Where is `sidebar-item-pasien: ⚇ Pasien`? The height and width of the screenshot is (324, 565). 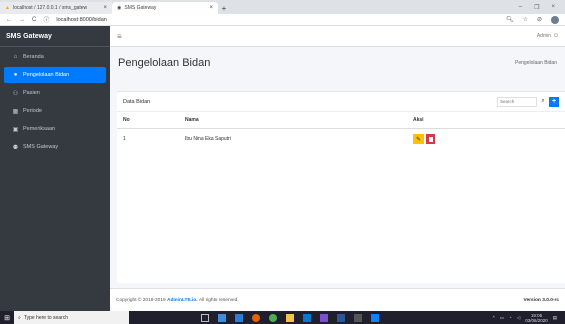
sidebar-item-pasien: ⚇ Pasien is located at coordinates (55, 93).